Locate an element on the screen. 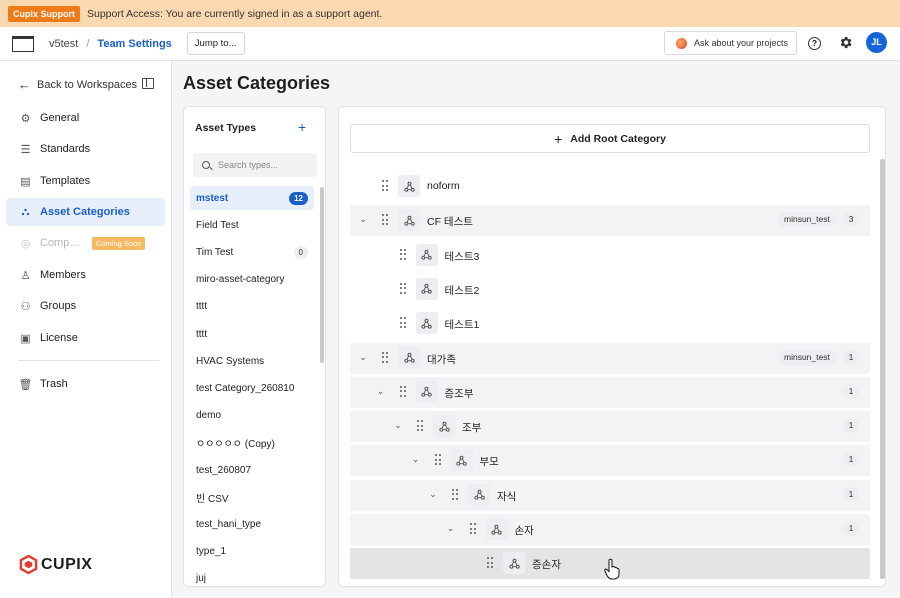 The width and height of the screenshot is (900, 598). asset-type-label: demo is located at coordinates (209, 416).